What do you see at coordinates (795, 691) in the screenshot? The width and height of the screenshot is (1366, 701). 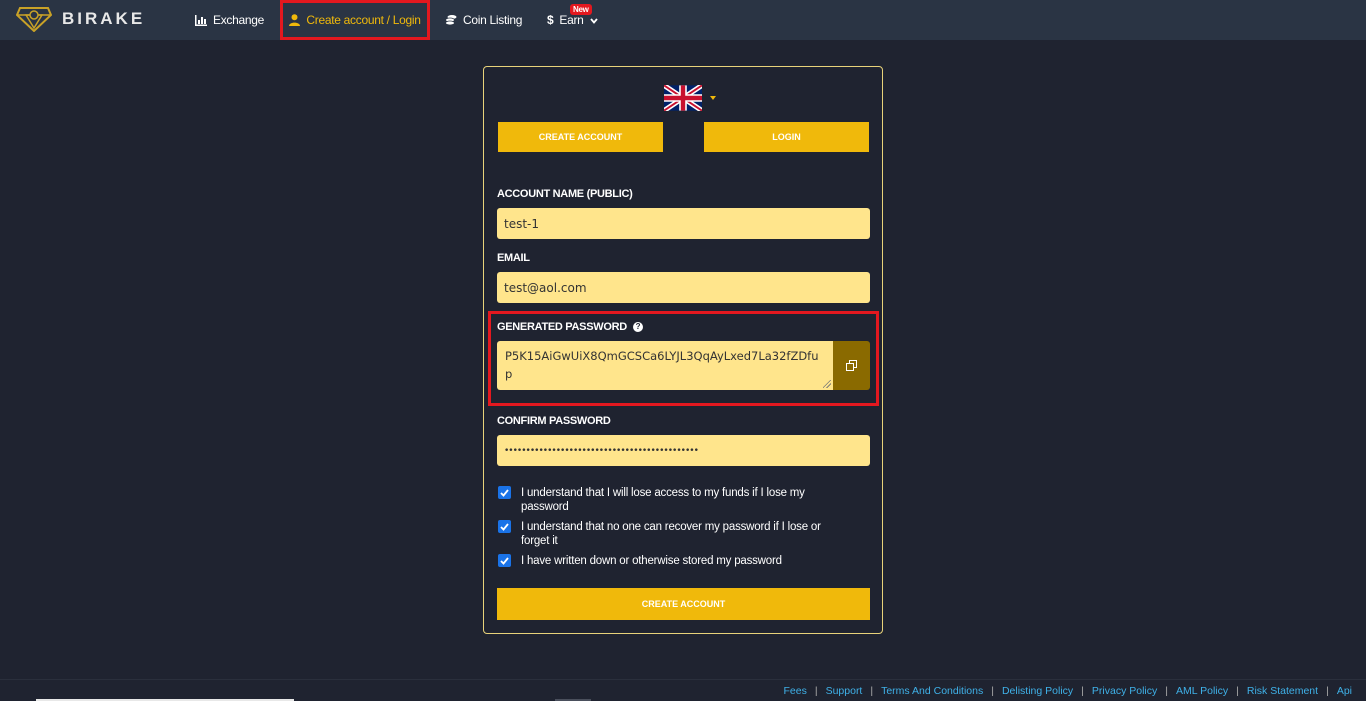 I see `footer-link-fees: Fees` at bounding box center [795, 691].